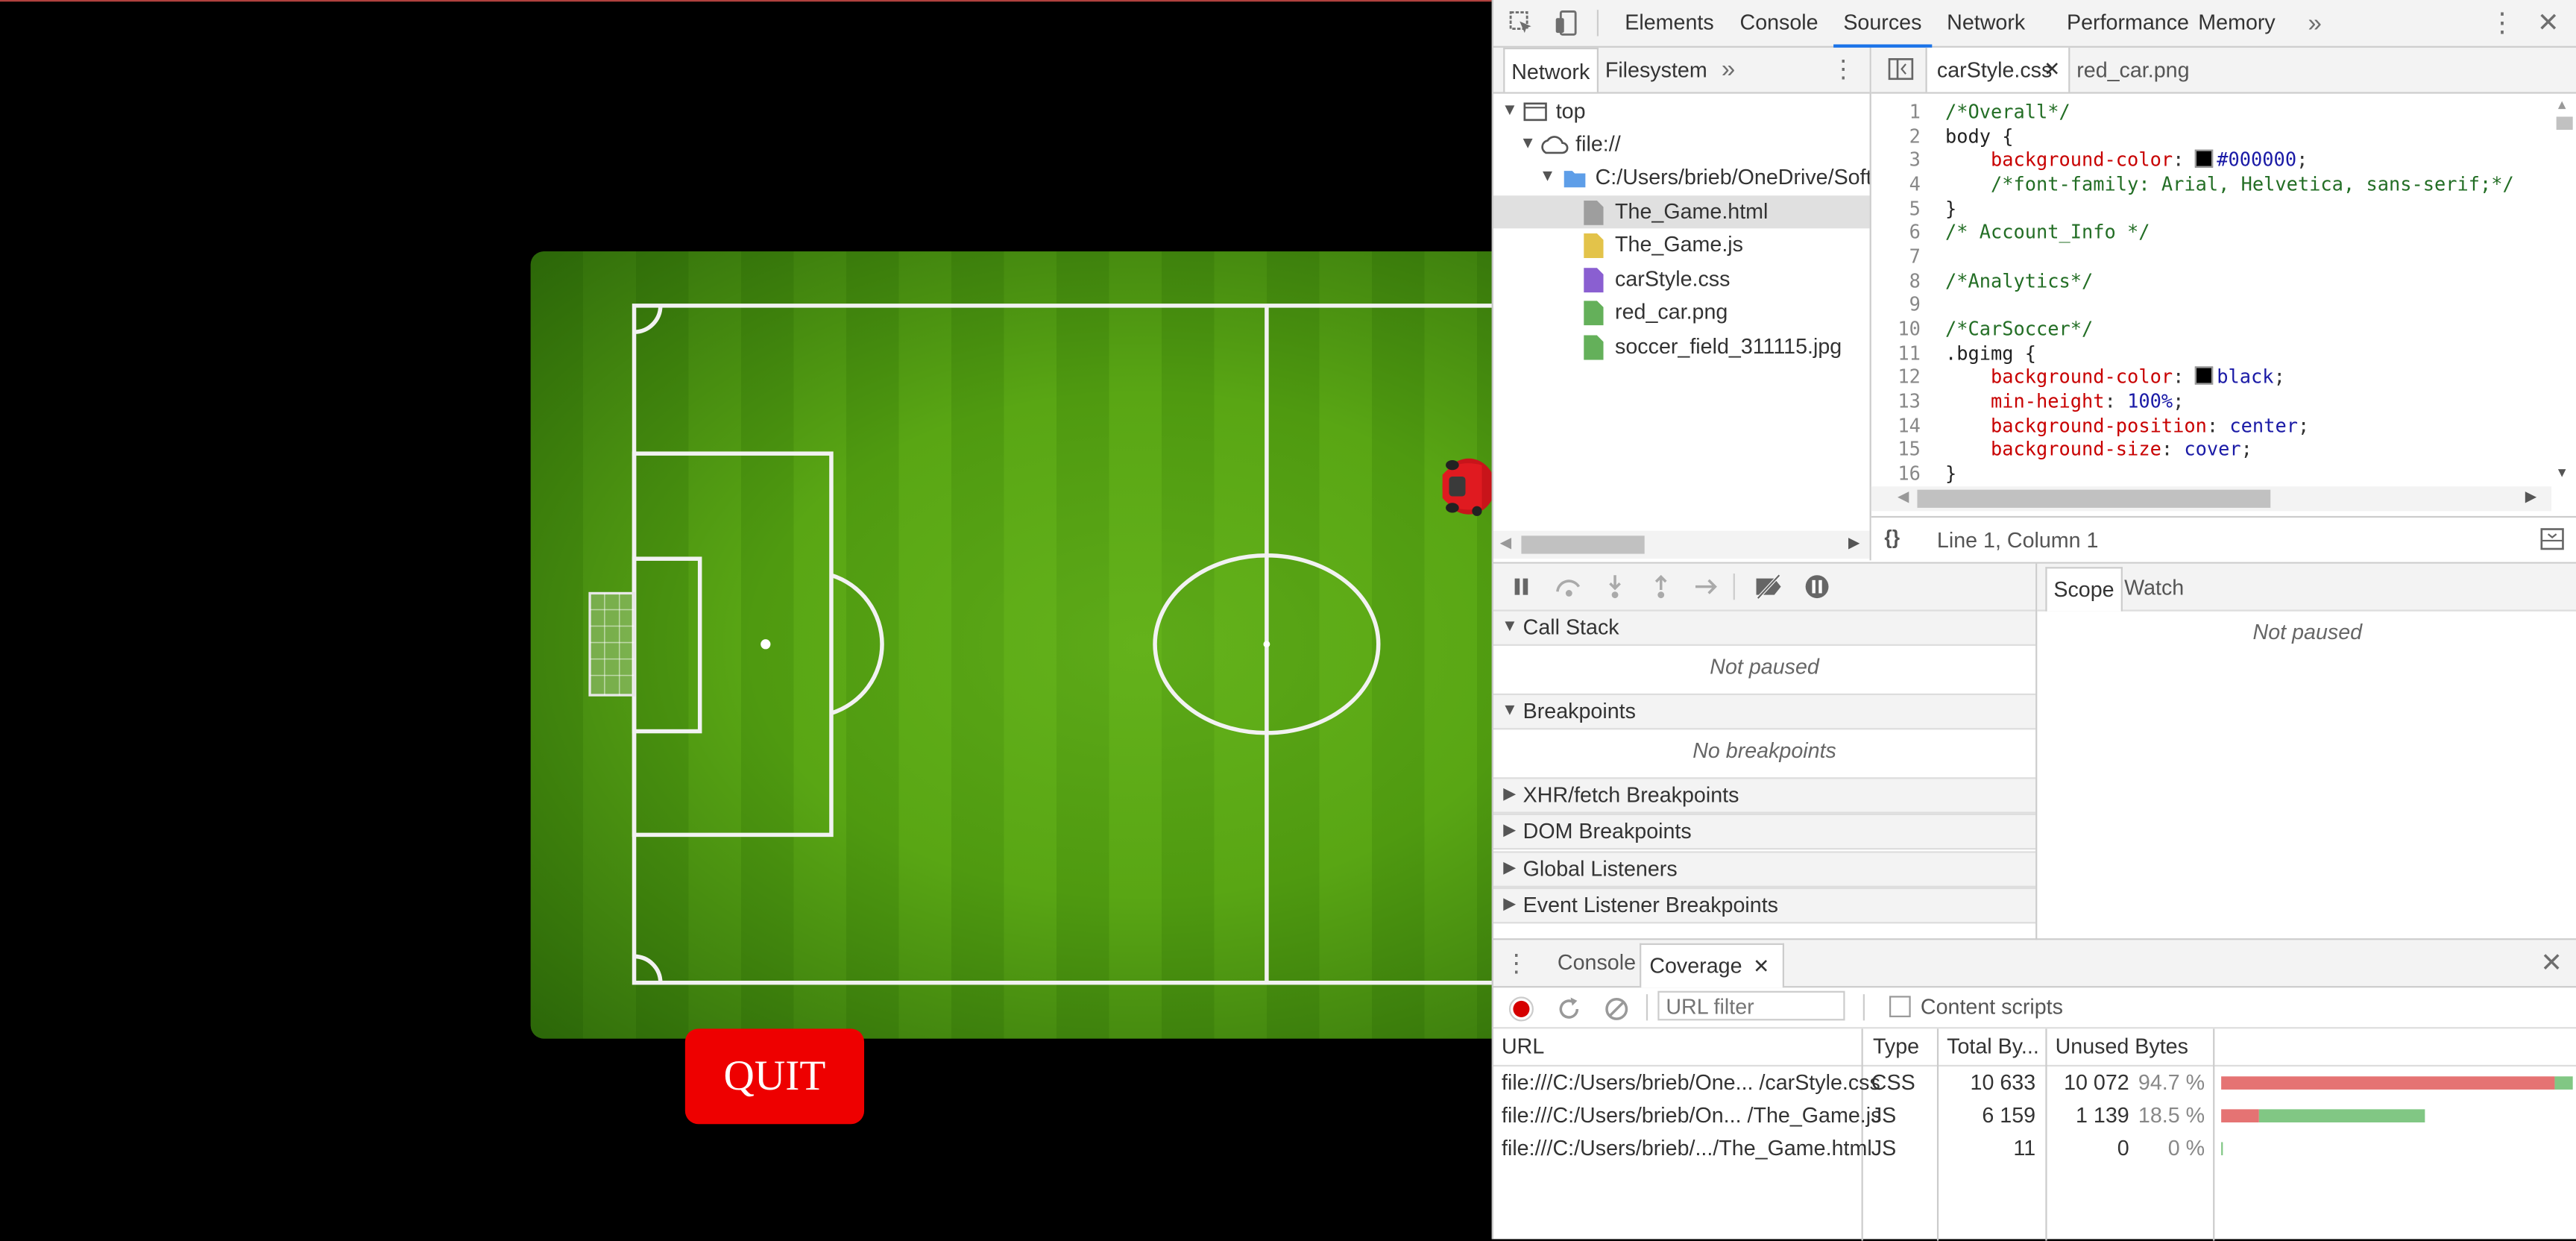 The height and width of the screenshot is (1241, 2576). I want to click on tab-filesystem: Filesystem, so click(1656, 70).